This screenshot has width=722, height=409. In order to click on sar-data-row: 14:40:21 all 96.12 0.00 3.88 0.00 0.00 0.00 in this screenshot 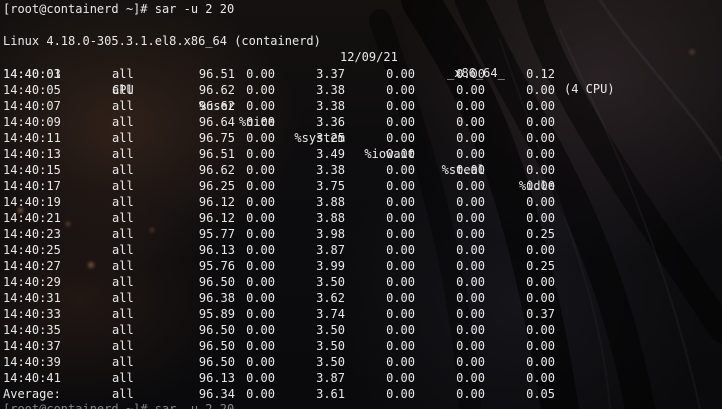, I will do `click(361, 218)`.